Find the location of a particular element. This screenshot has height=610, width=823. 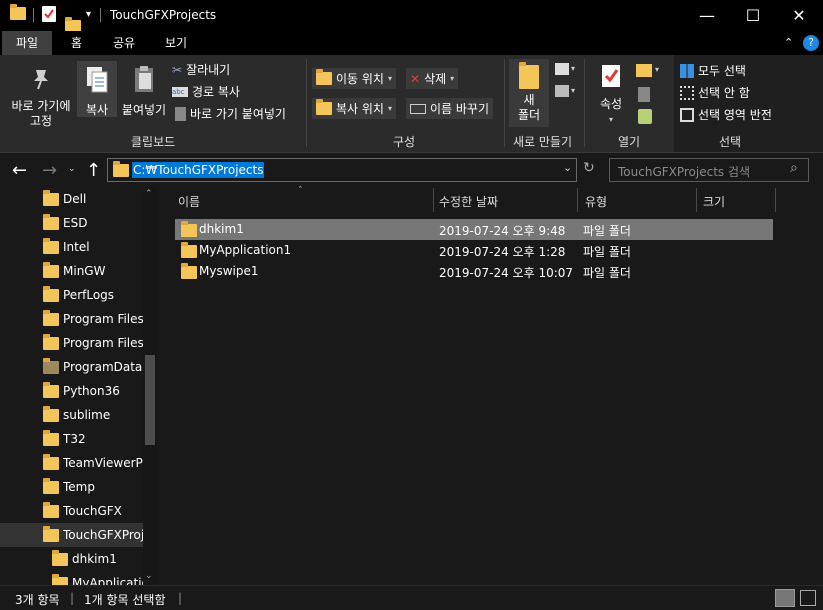

column-size: 크기 is located at coordinates (714, 201).